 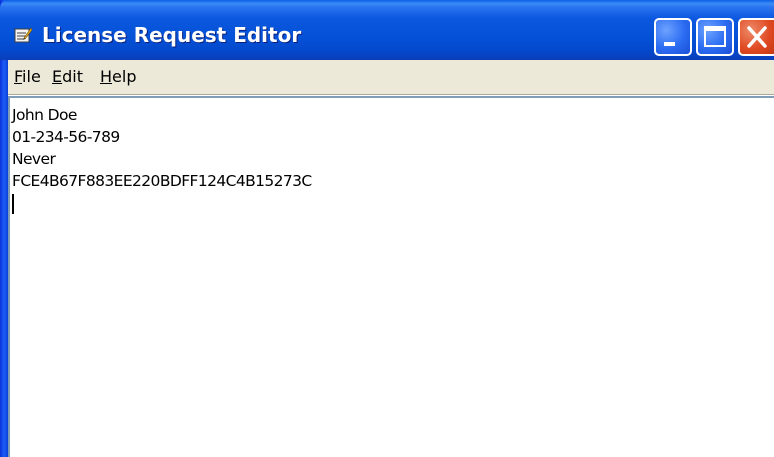 I want to click on close-icon, so click(x=757, y=37).